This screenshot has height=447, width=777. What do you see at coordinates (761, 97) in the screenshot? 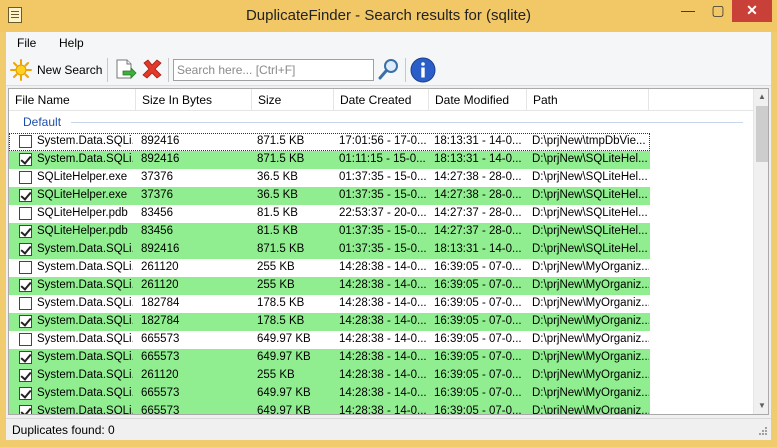
I see `scroll-up-icon: ▲` at bounding box center [761, 97].